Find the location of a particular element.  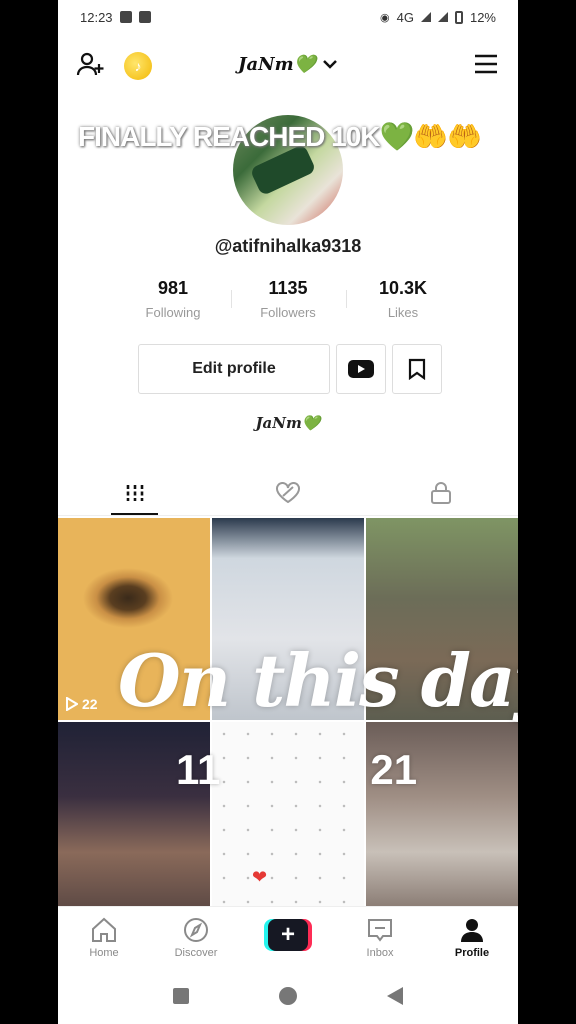

home-button is located at coordinates (288, 996).